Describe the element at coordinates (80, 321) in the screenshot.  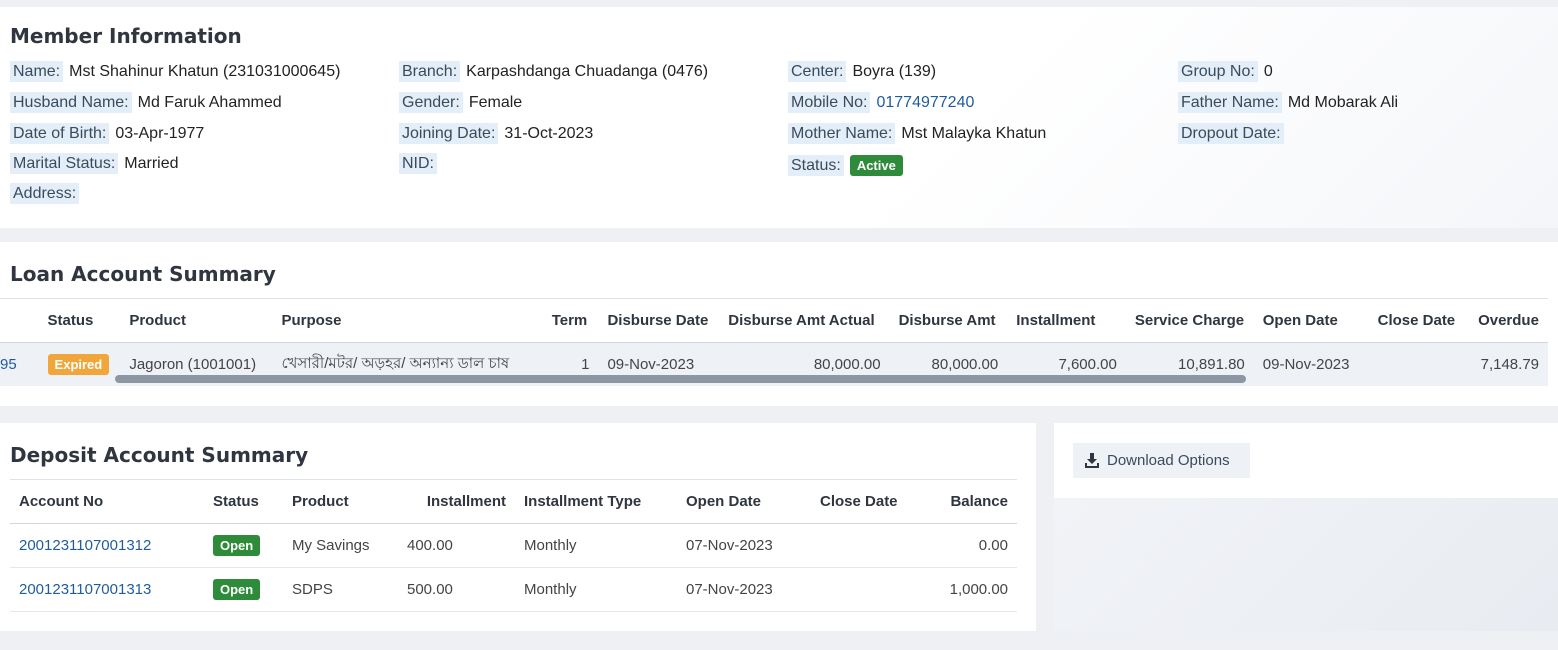
I see `loan-col-status: Status` at that location.